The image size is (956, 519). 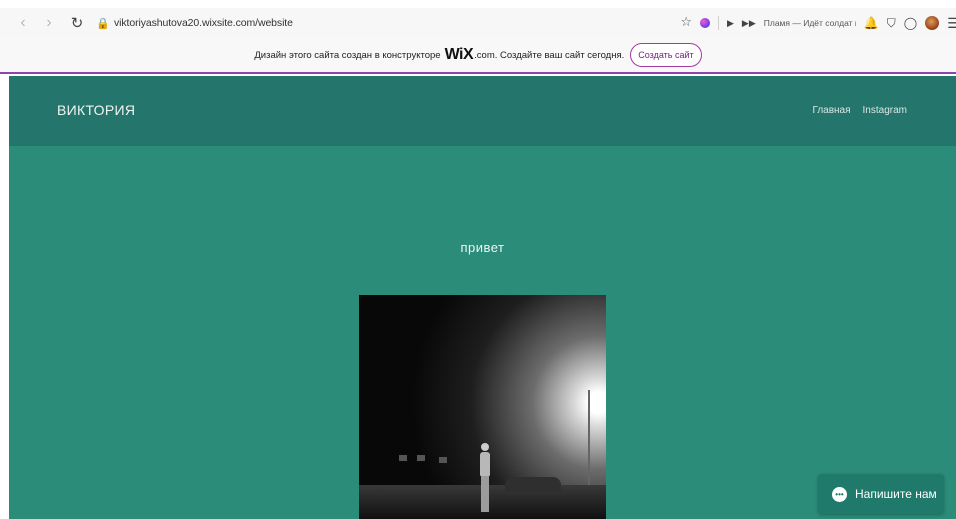 I want to click on whatsapp-icon: ◯, so click(x=910, y=23).